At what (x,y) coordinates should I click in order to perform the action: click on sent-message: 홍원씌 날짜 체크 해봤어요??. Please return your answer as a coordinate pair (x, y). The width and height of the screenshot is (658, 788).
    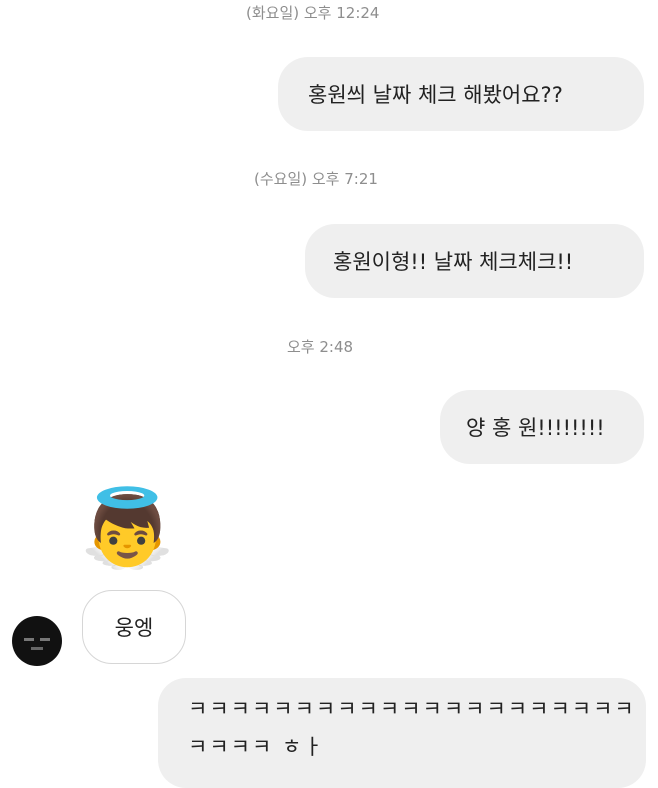
    Looking at the image, I should click on (461, 94).